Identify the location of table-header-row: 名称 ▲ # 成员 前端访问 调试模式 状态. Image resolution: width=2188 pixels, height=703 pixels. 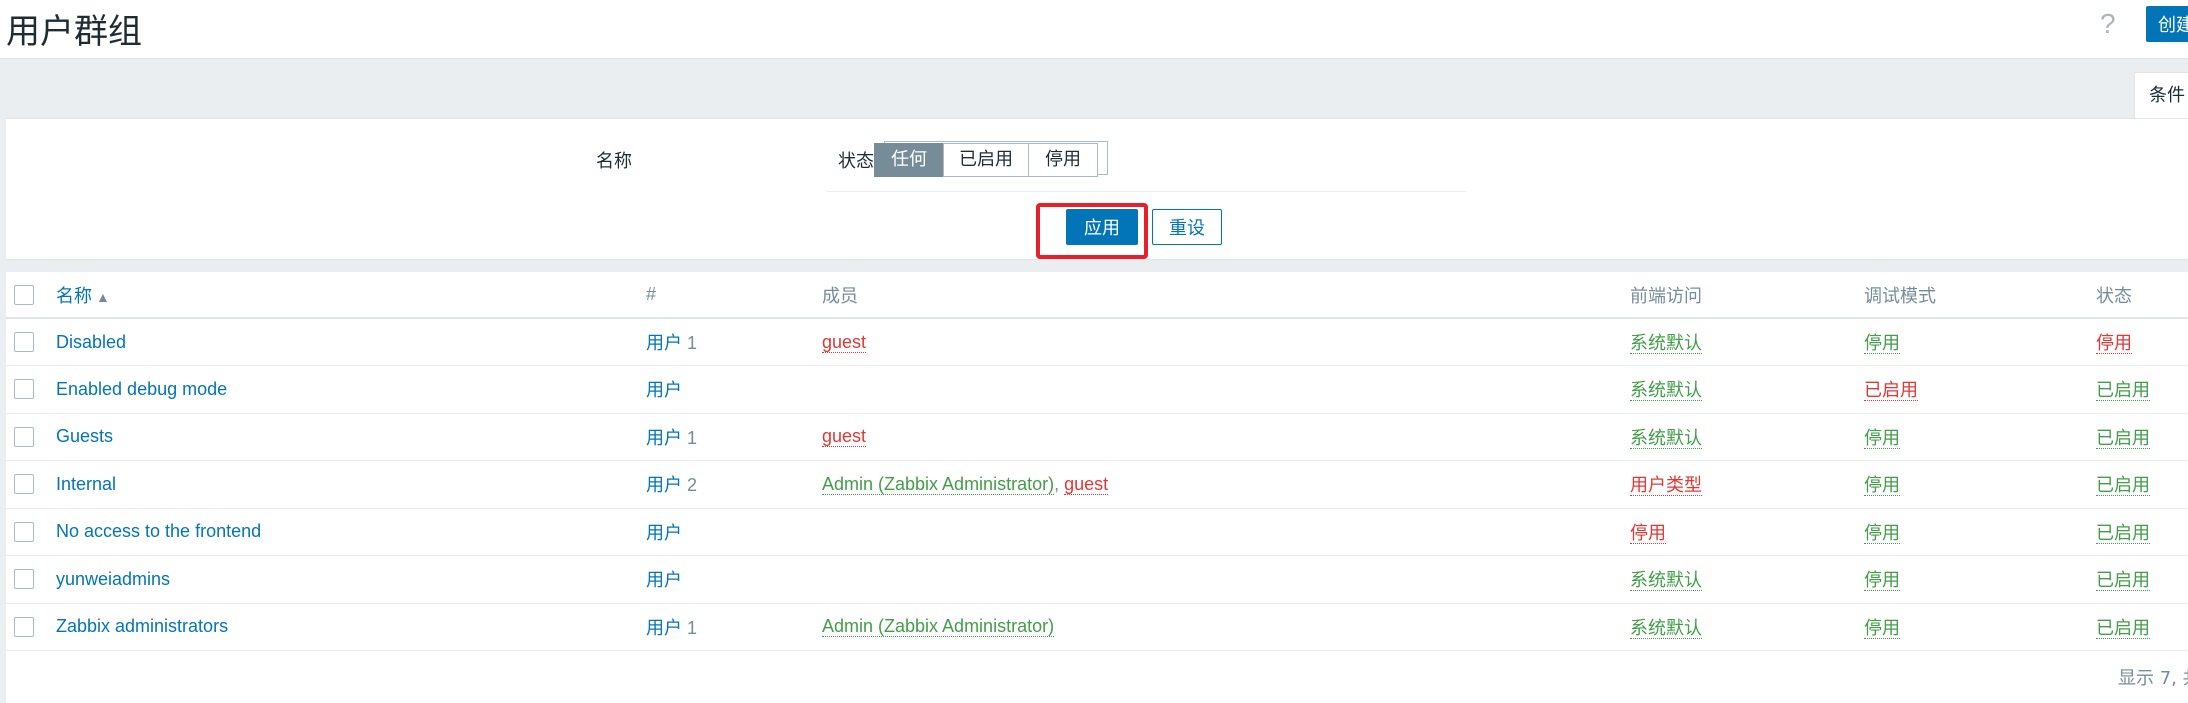
(1097, 295).